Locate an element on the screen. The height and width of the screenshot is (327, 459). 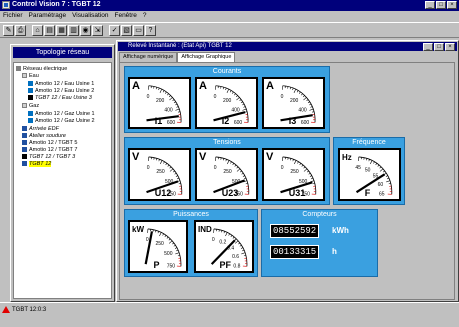
meter-icon is located at coordinates (30, 90).